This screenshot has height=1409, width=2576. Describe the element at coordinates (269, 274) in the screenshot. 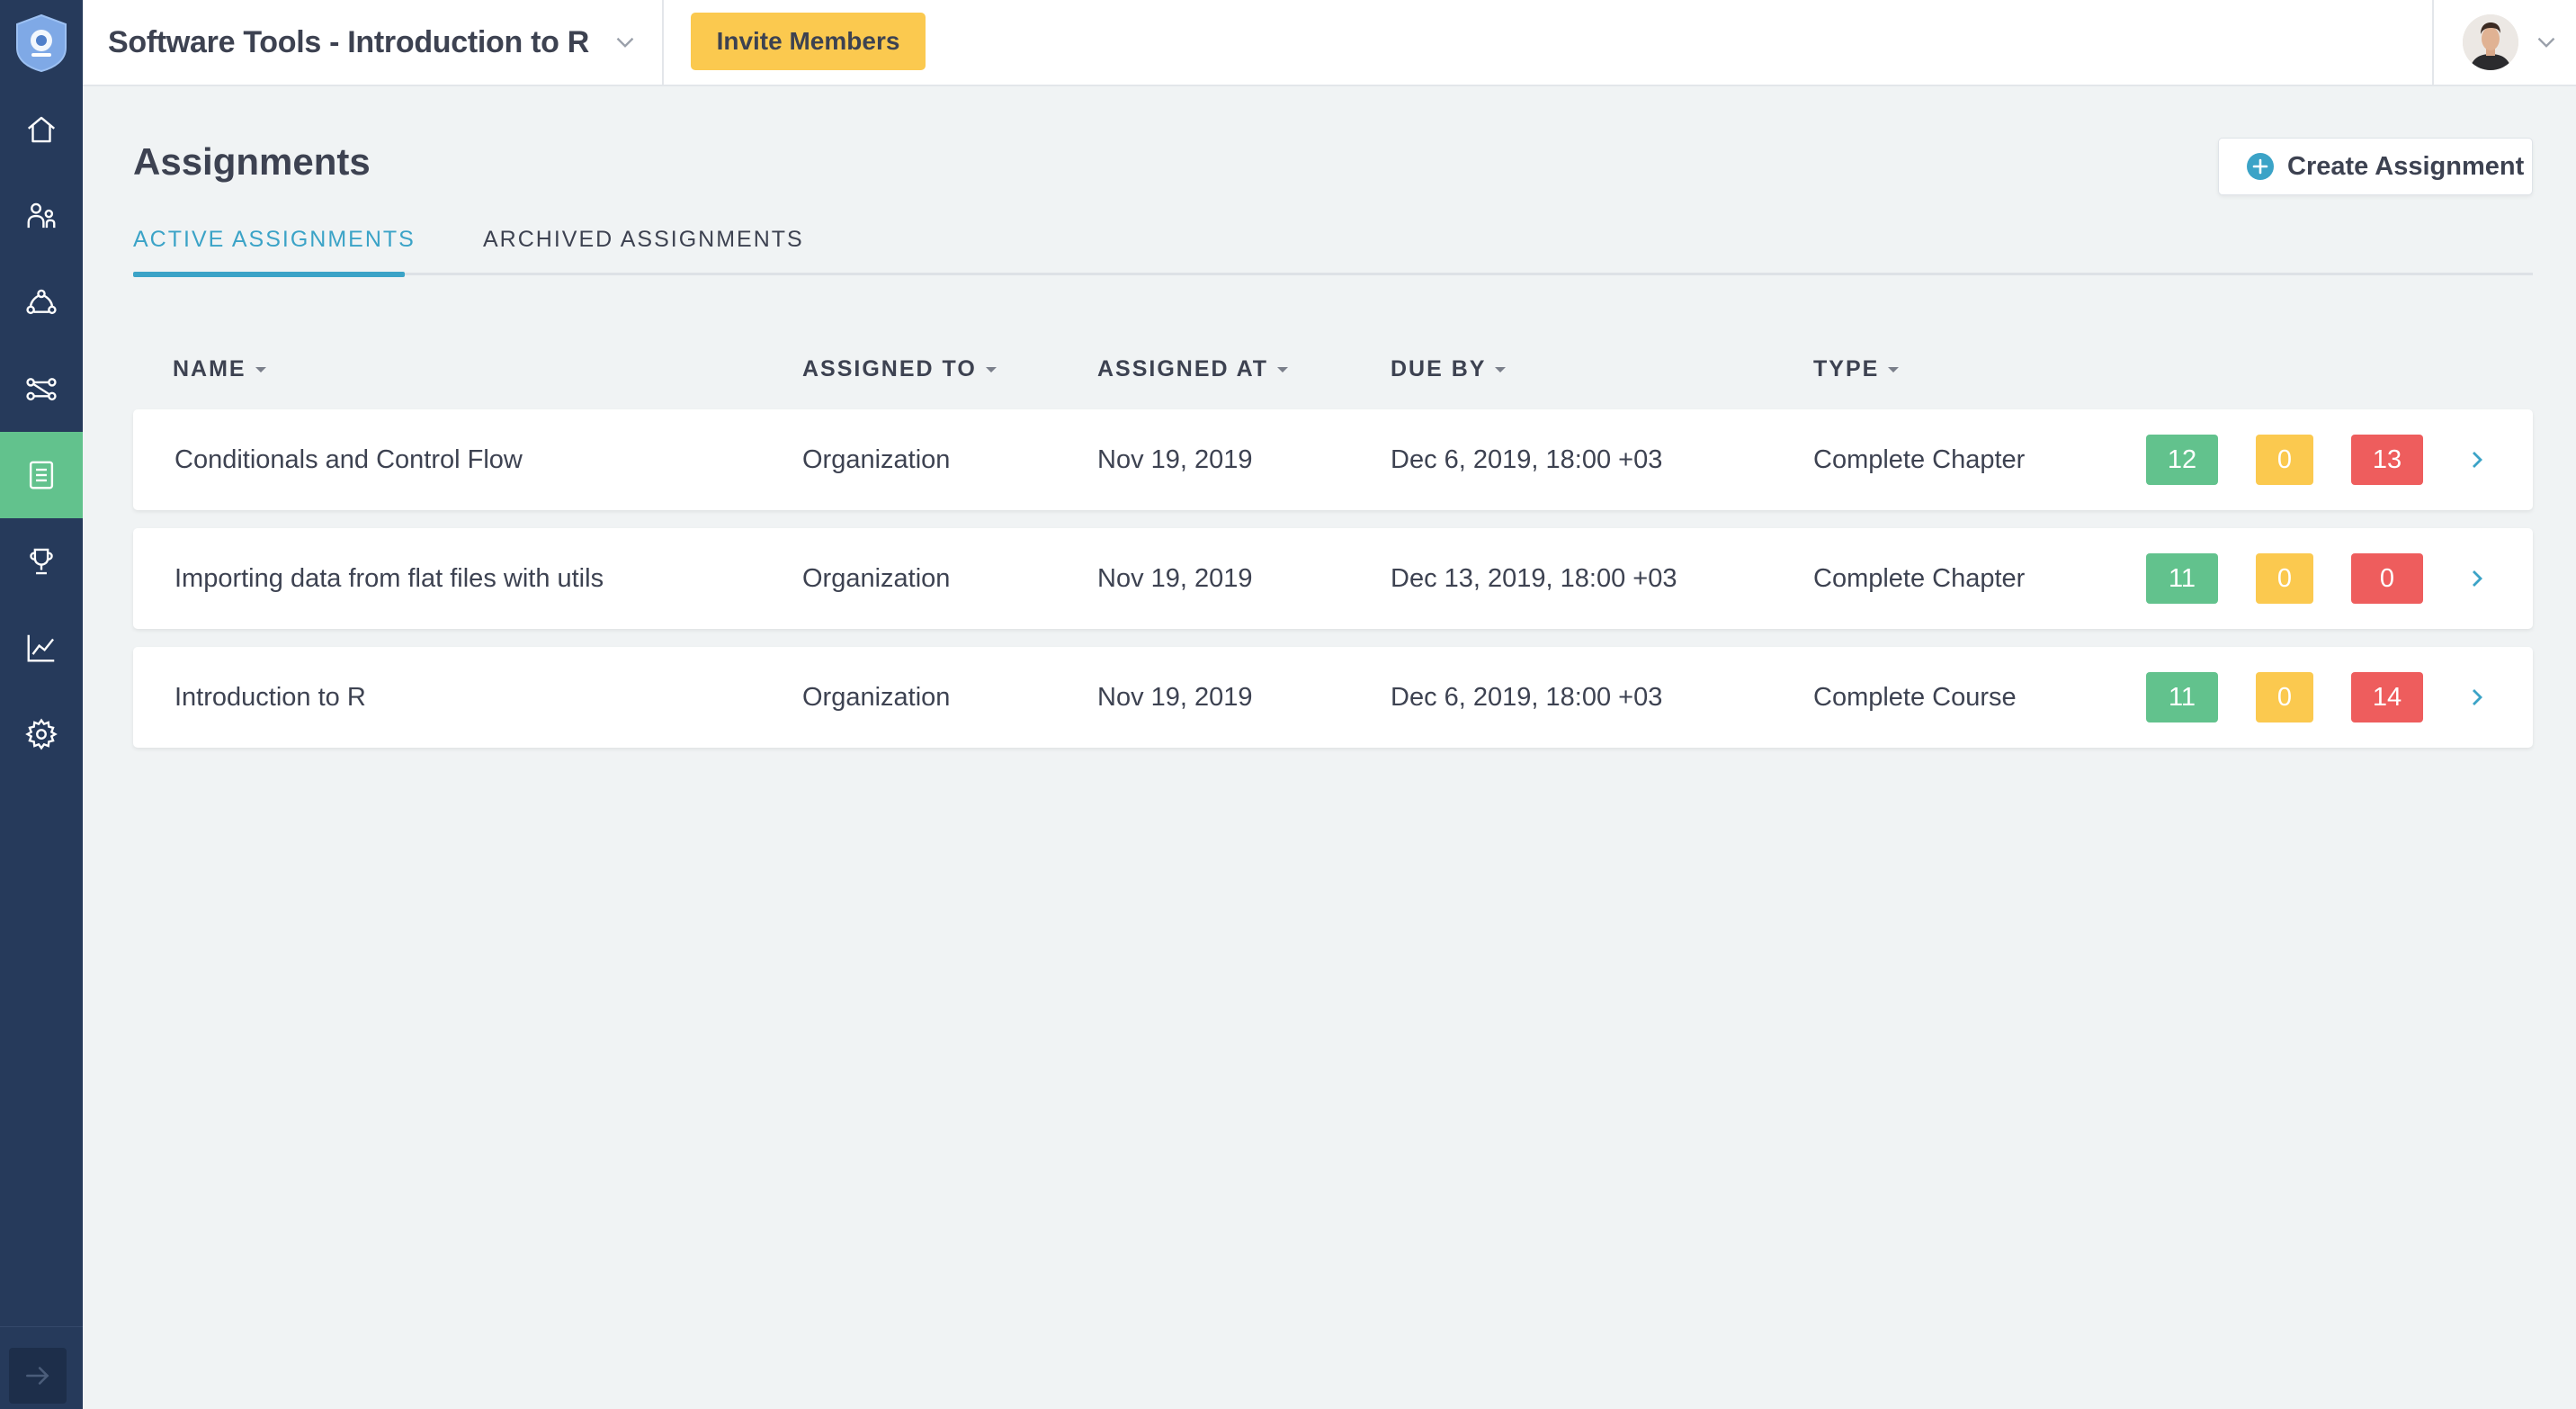

I see `active-tab-indicator` at that location.